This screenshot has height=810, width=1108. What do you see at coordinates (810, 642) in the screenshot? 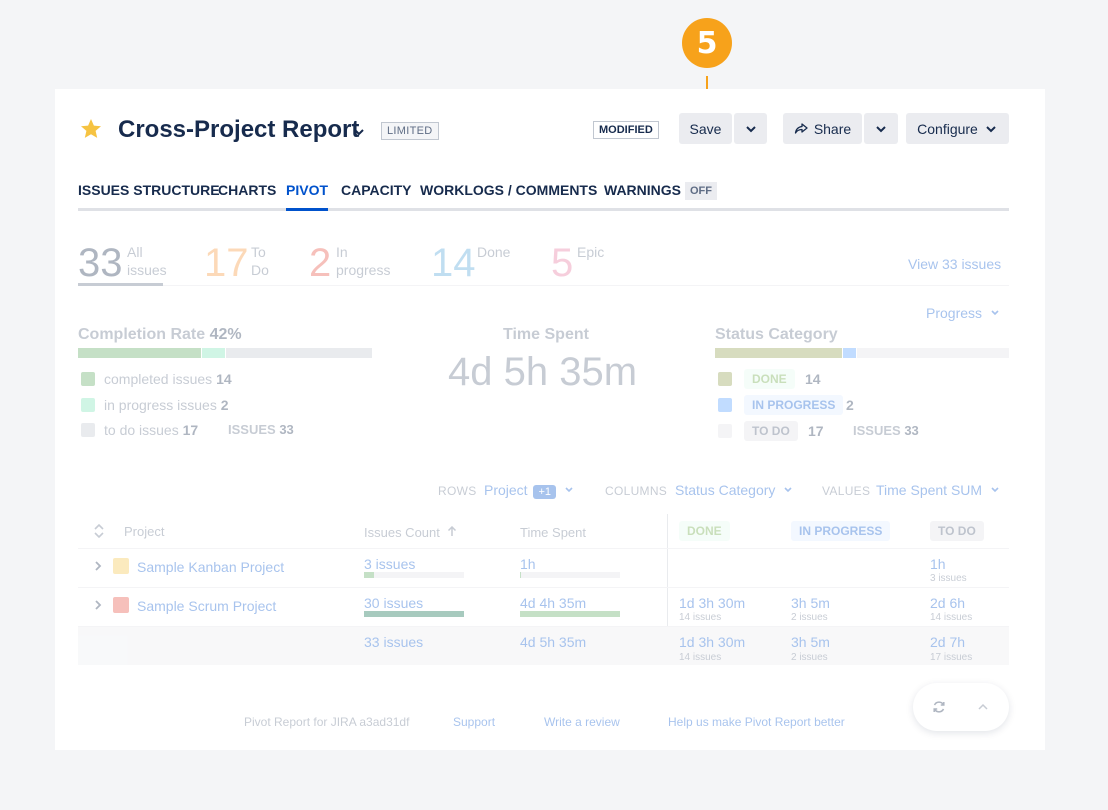
I see `total-in-progress-value: 3h 5m` at bounding box center [810, 642].